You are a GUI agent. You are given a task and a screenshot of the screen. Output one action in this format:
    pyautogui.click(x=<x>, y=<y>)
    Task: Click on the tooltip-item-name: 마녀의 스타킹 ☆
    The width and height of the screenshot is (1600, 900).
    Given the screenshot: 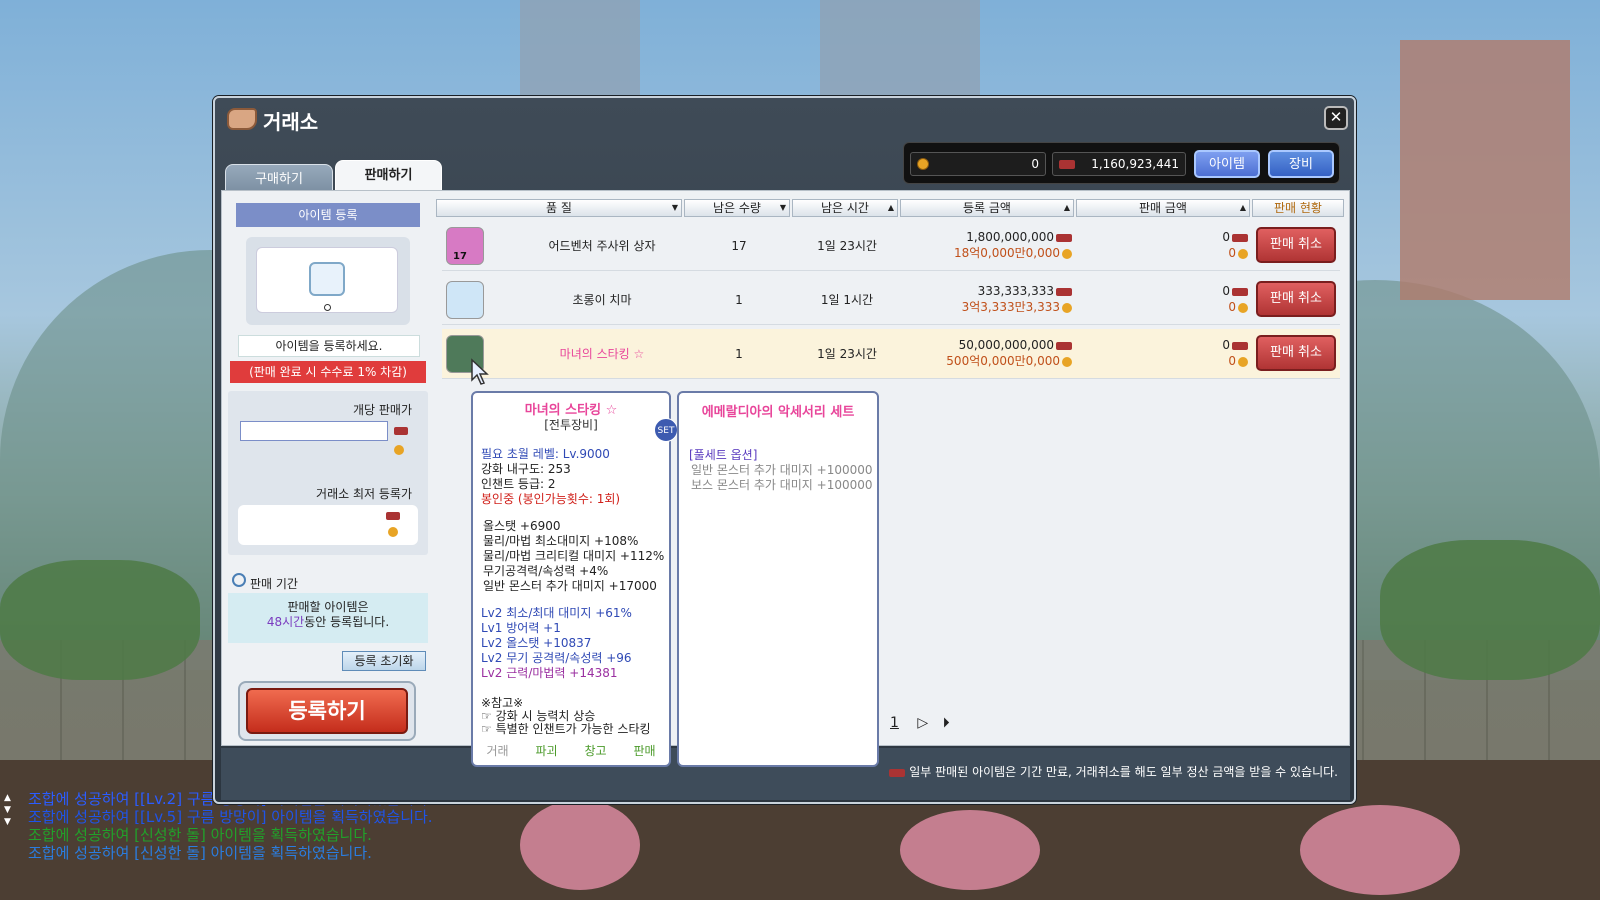 What is the action you would take?
    pyautogui.click(x=571, y=410)
    